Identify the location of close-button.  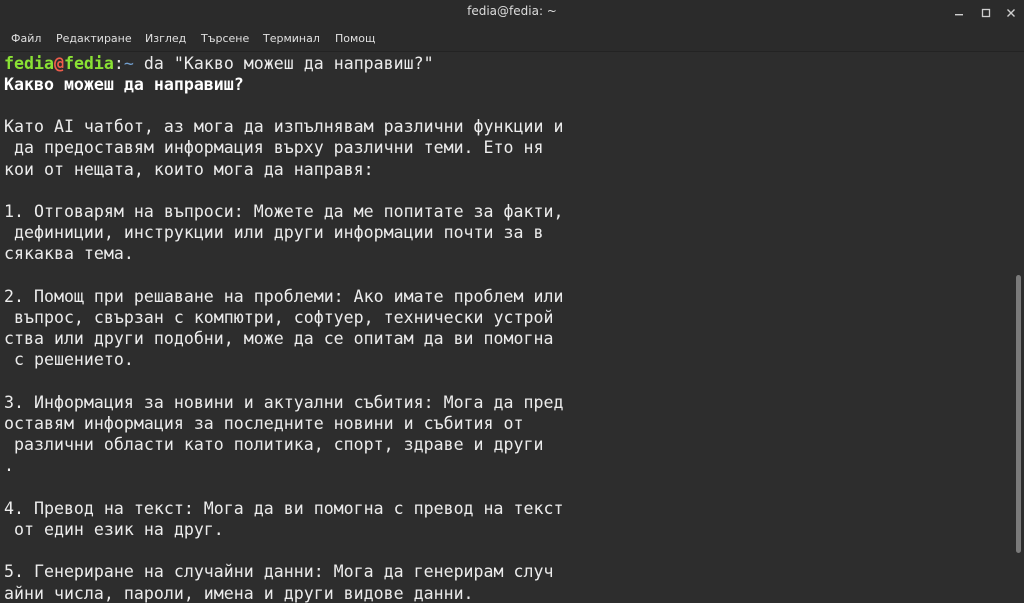
(1011, 13).